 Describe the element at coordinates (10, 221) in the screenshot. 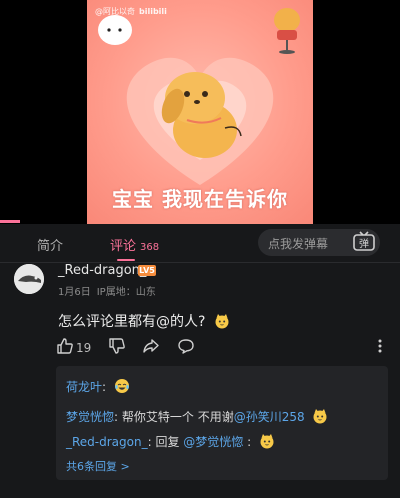

I see `video-progress-bar` at that location.